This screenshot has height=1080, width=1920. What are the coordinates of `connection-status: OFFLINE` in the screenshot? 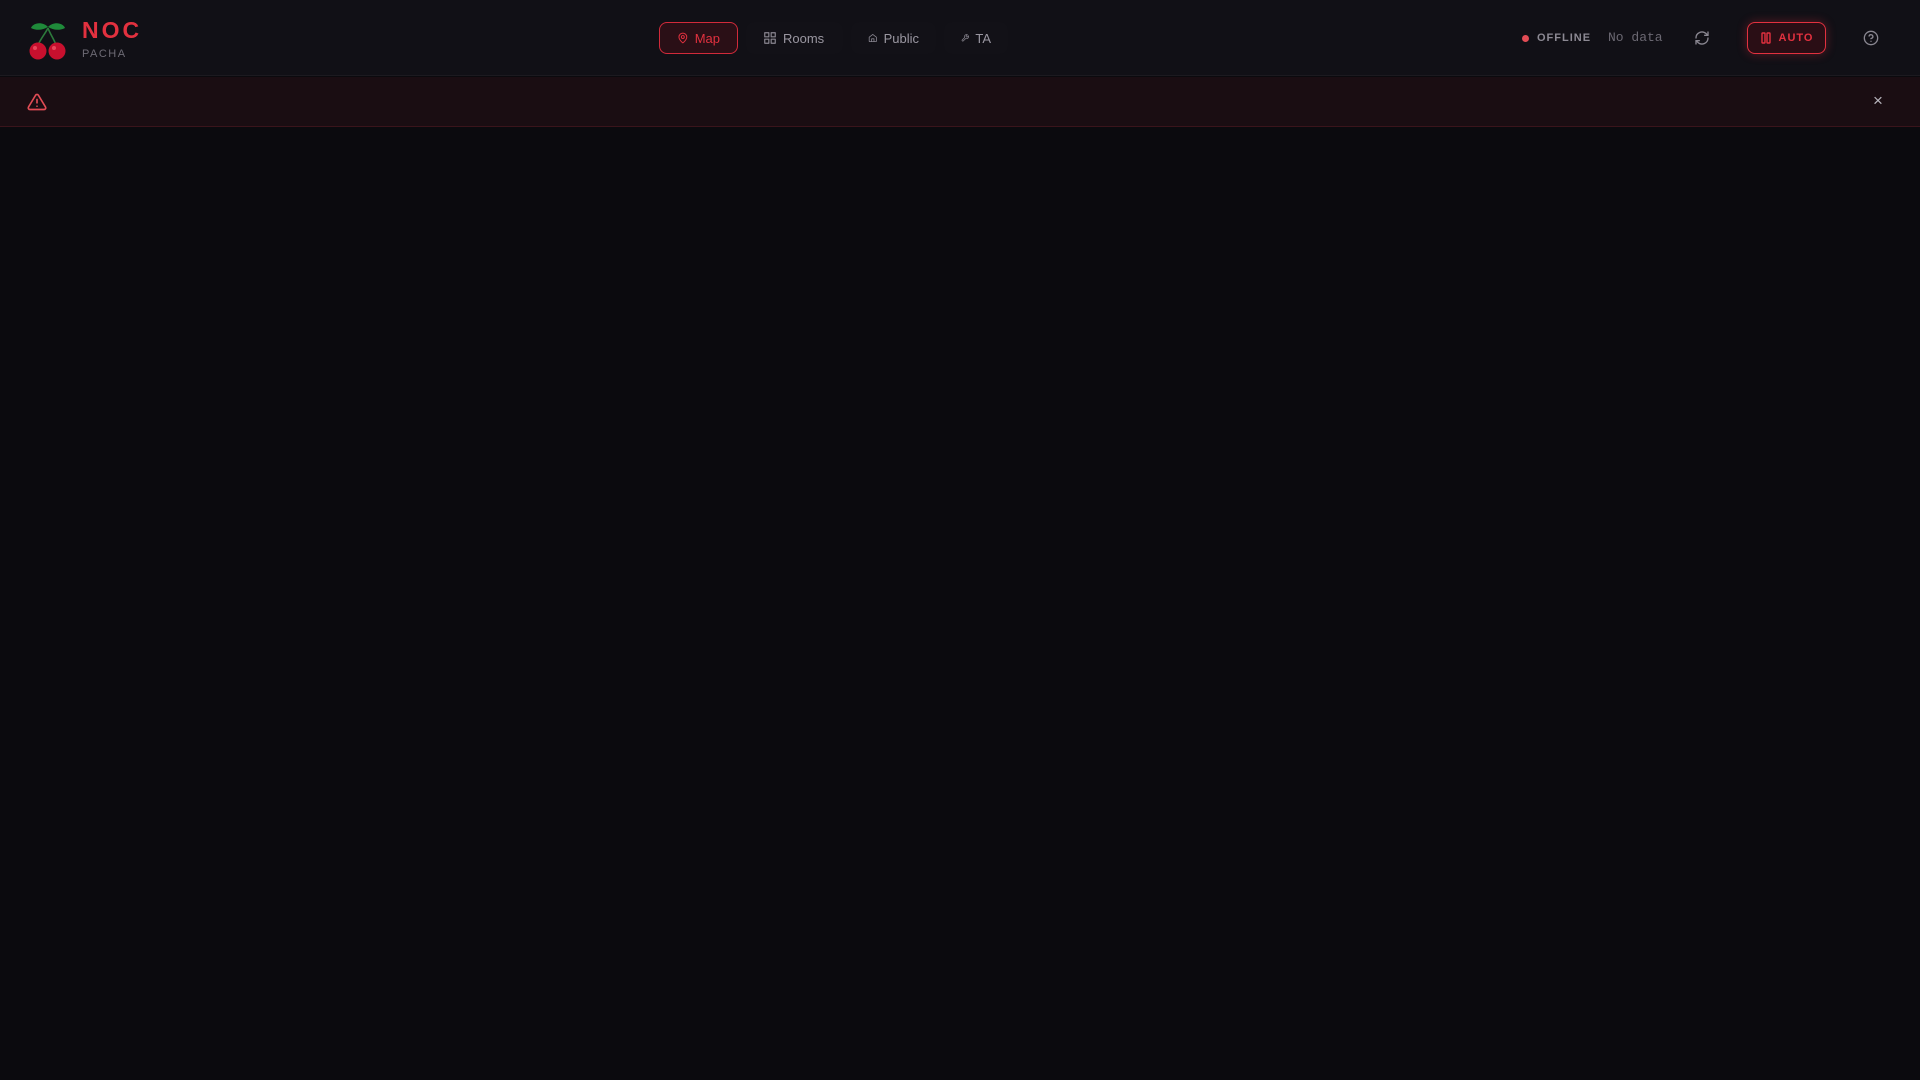 It's located at (1556, 38).